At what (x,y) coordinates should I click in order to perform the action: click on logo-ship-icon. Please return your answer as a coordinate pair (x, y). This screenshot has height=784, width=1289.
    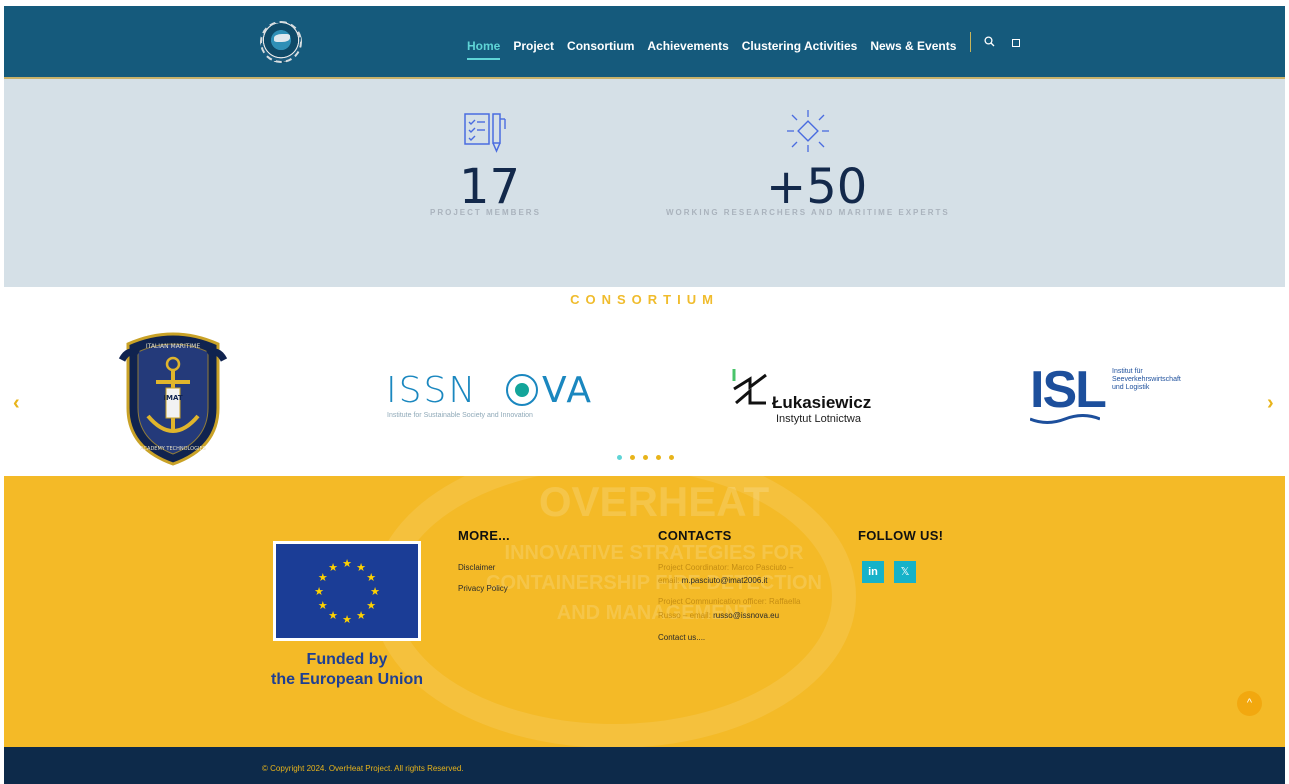
    Looking at the image, I should click on (282, 38).